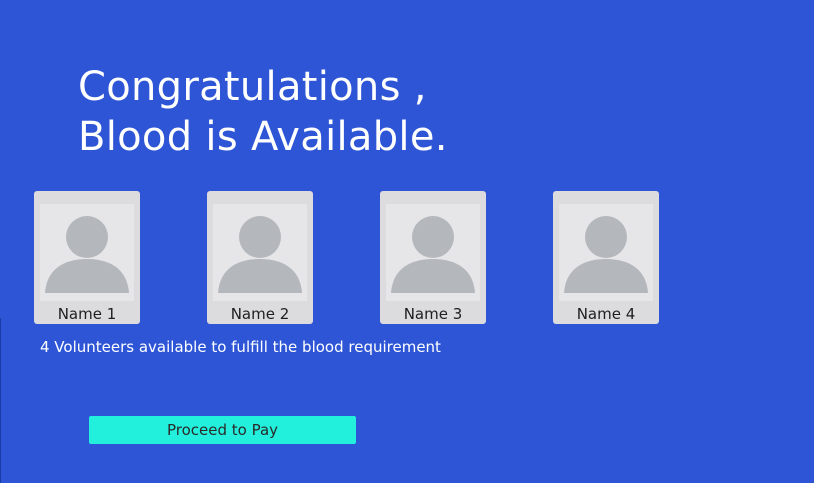  Describe the element at coordinates (433, 314) in the screenshot. I see `volunteer-name: Name 3` at that location.